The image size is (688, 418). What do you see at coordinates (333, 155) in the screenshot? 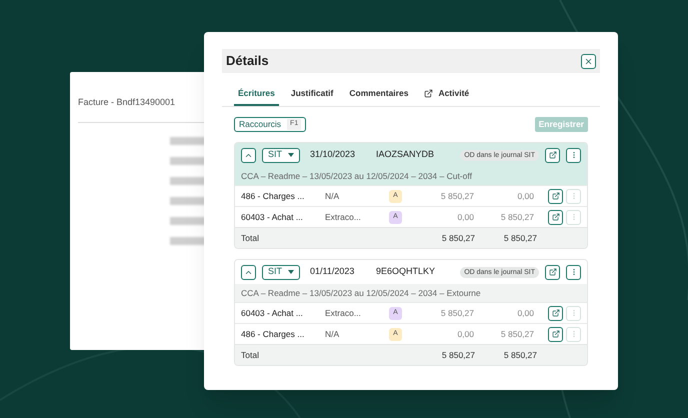
I see `entry-date: 31/10/2023` at bounding box center [333, 155].